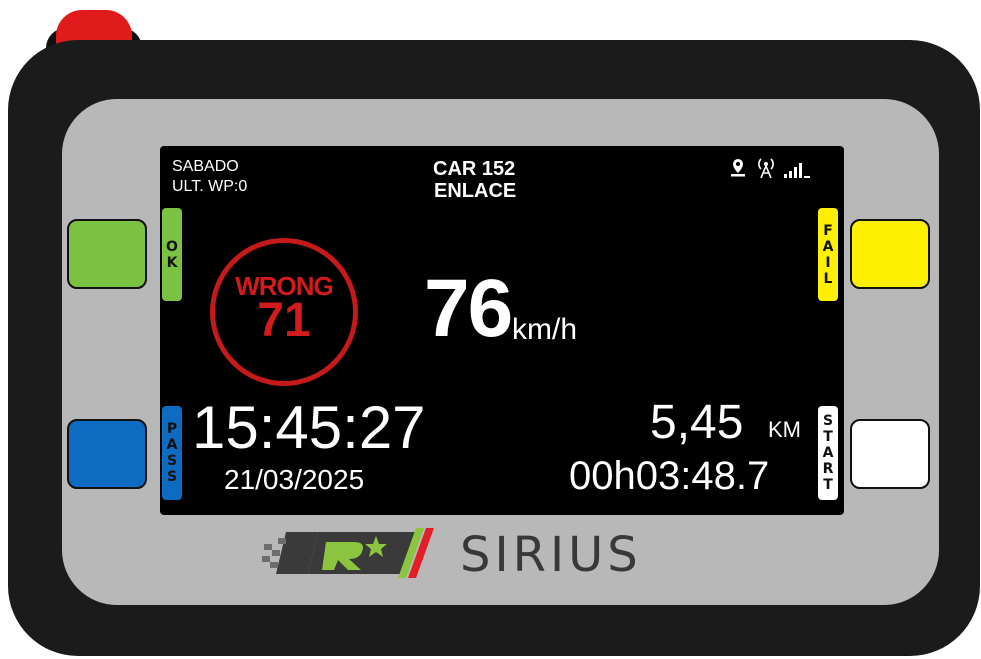 The width and height of the screenshot is (981, 659). What do you see at coordinates (475, 191) in the screenshot?
I see `link-status: ENLACE` at bounding box center [475, 191].